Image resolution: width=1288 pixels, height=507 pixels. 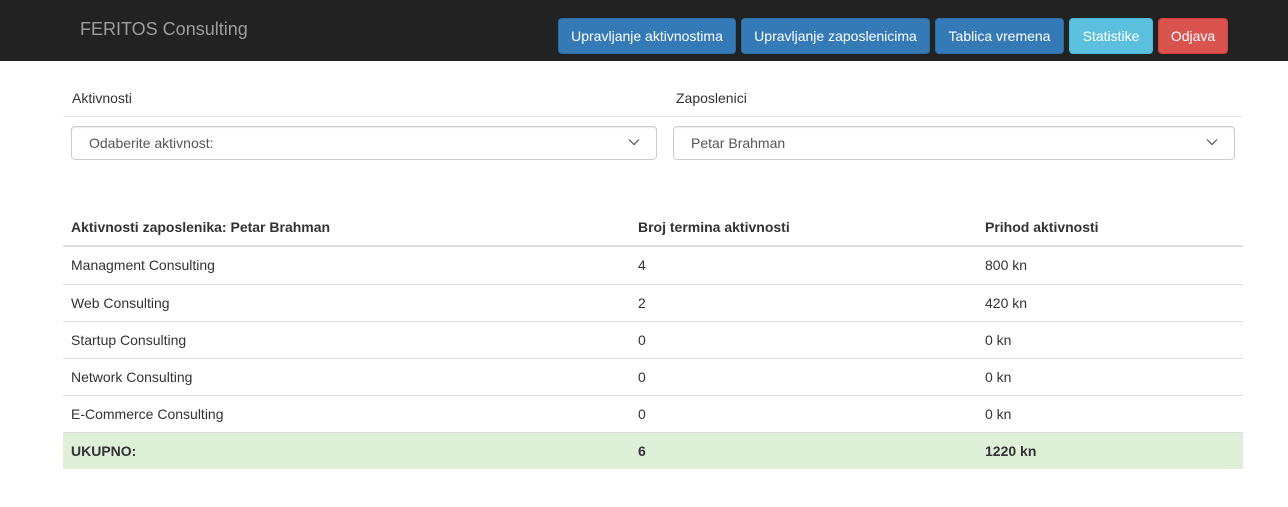 I want to click on activity-revenue-cell: 800 kn, so click(x=1006, y=265).